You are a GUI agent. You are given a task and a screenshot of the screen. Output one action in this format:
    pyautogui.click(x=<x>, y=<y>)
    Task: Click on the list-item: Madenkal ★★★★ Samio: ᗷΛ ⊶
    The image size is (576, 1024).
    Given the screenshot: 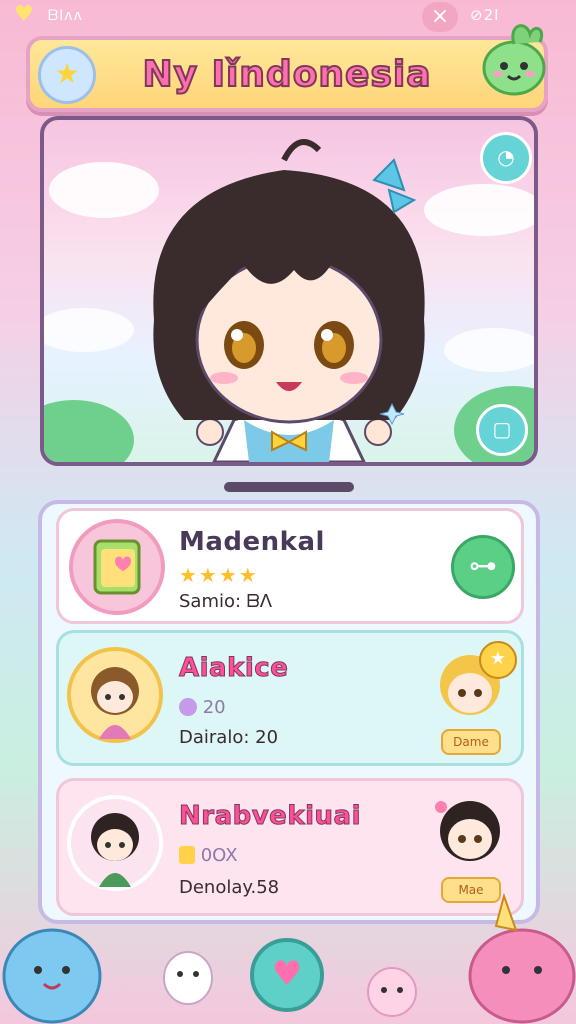 What is the action you would take?
    pyautogui.click(x=290, y=566)
    